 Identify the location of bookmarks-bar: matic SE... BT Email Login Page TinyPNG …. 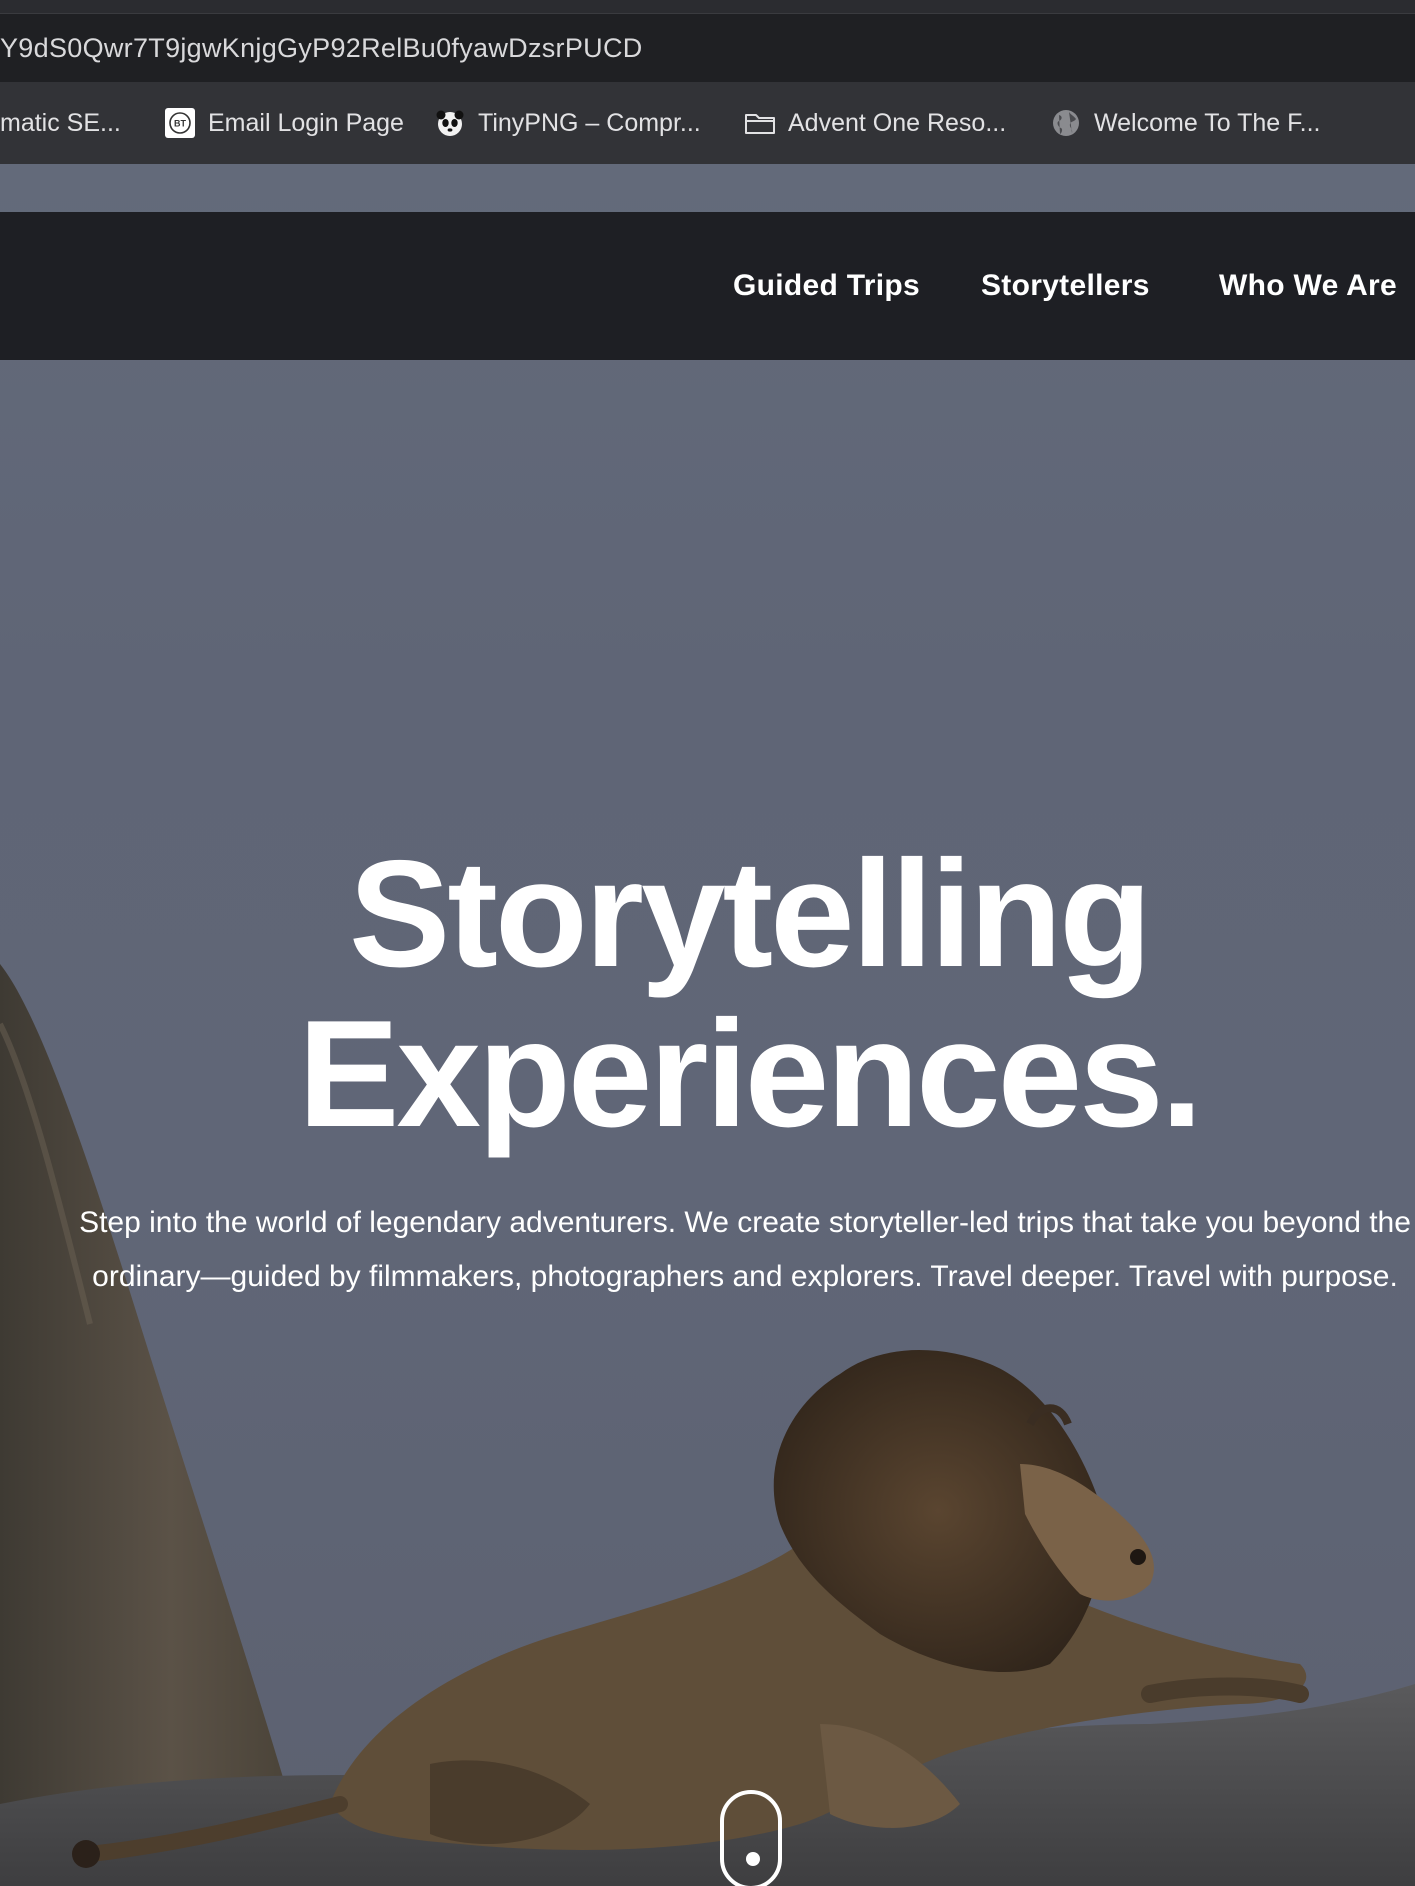
(707, 123).